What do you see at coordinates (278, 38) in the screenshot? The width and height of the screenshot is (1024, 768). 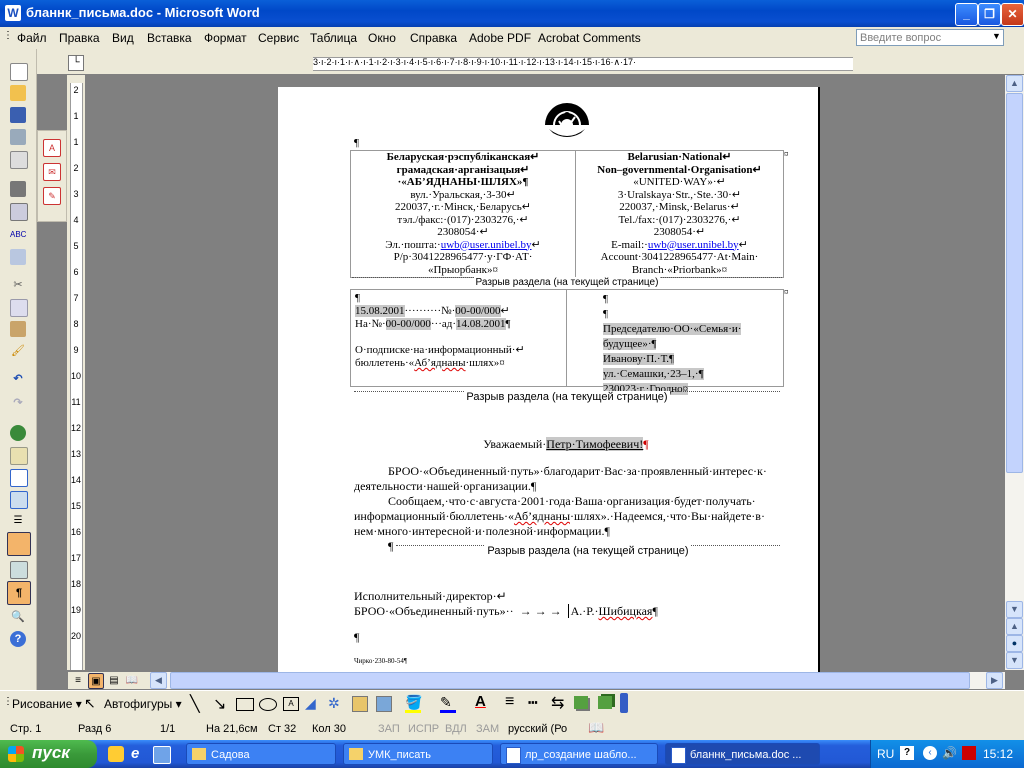 I see `menu-tools: Сервис` at bounding box center [278, 38].